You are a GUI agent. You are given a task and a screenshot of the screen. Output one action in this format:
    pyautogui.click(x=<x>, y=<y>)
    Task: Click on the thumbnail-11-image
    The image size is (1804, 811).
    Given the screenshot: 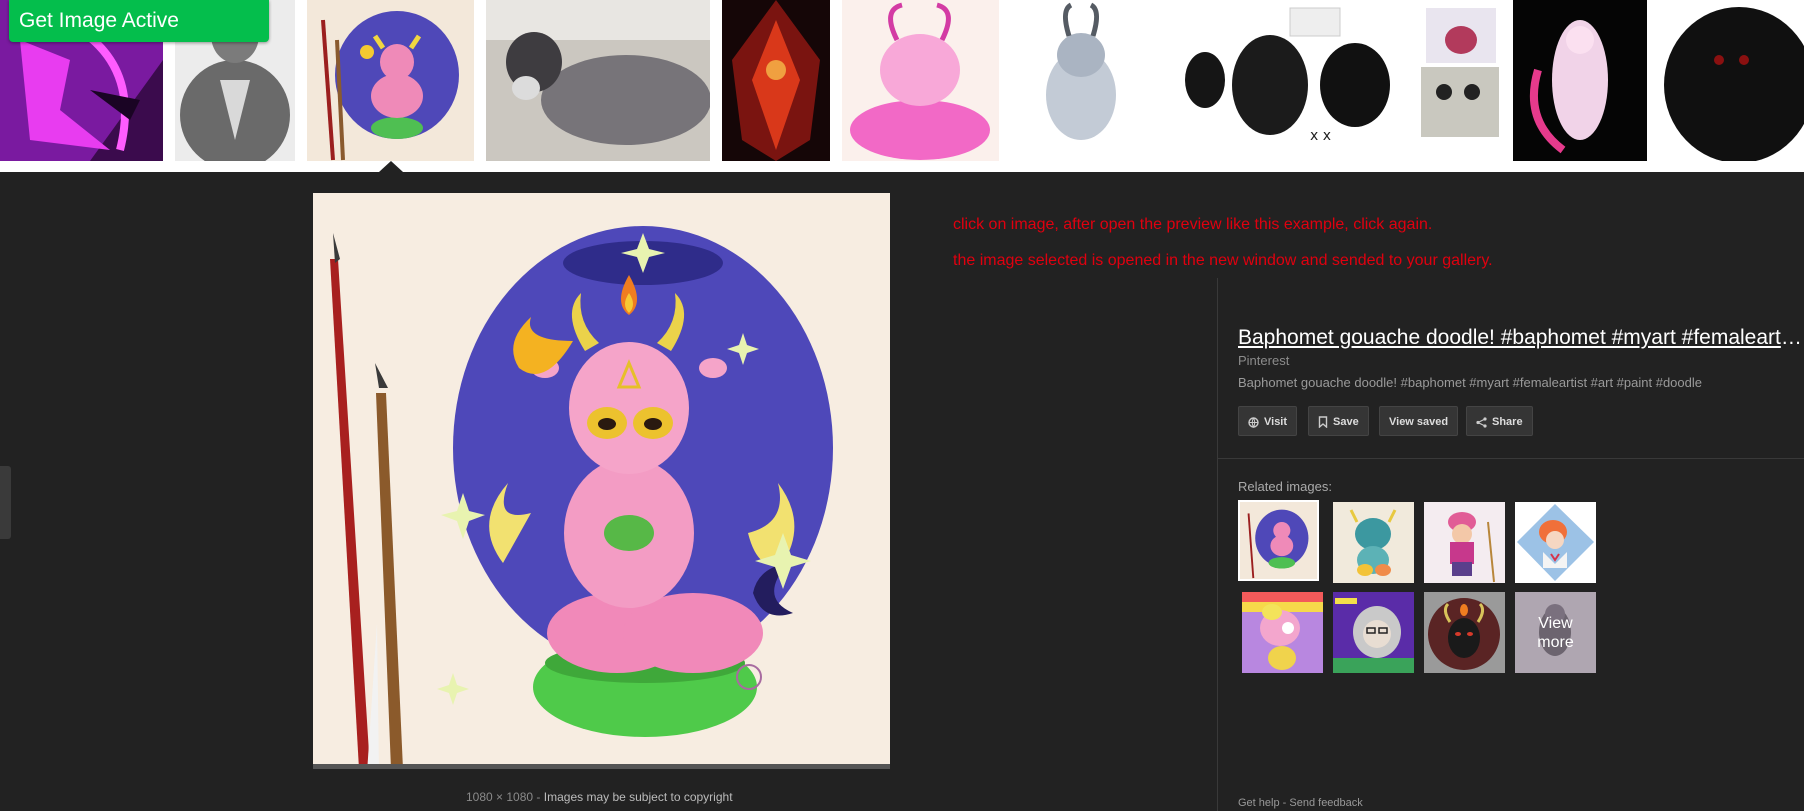 What is the action you would take?
    pyautogui.click(x=1731, y=80)
    